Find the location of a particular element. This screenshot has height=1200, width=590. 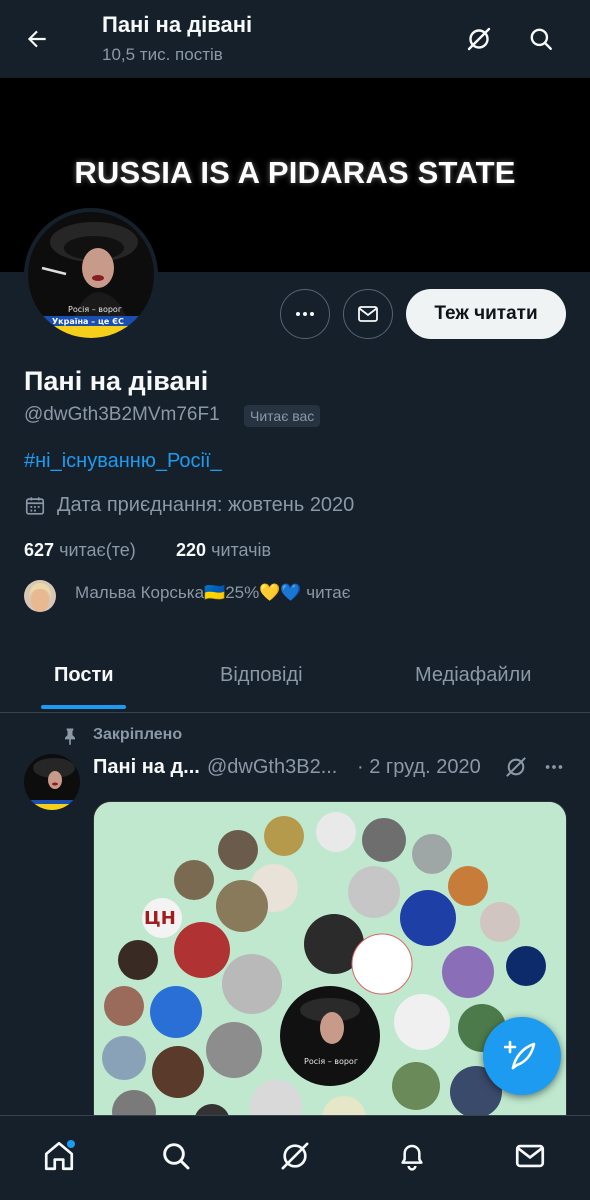

nav-messages is located at coordinates (530, 1156).